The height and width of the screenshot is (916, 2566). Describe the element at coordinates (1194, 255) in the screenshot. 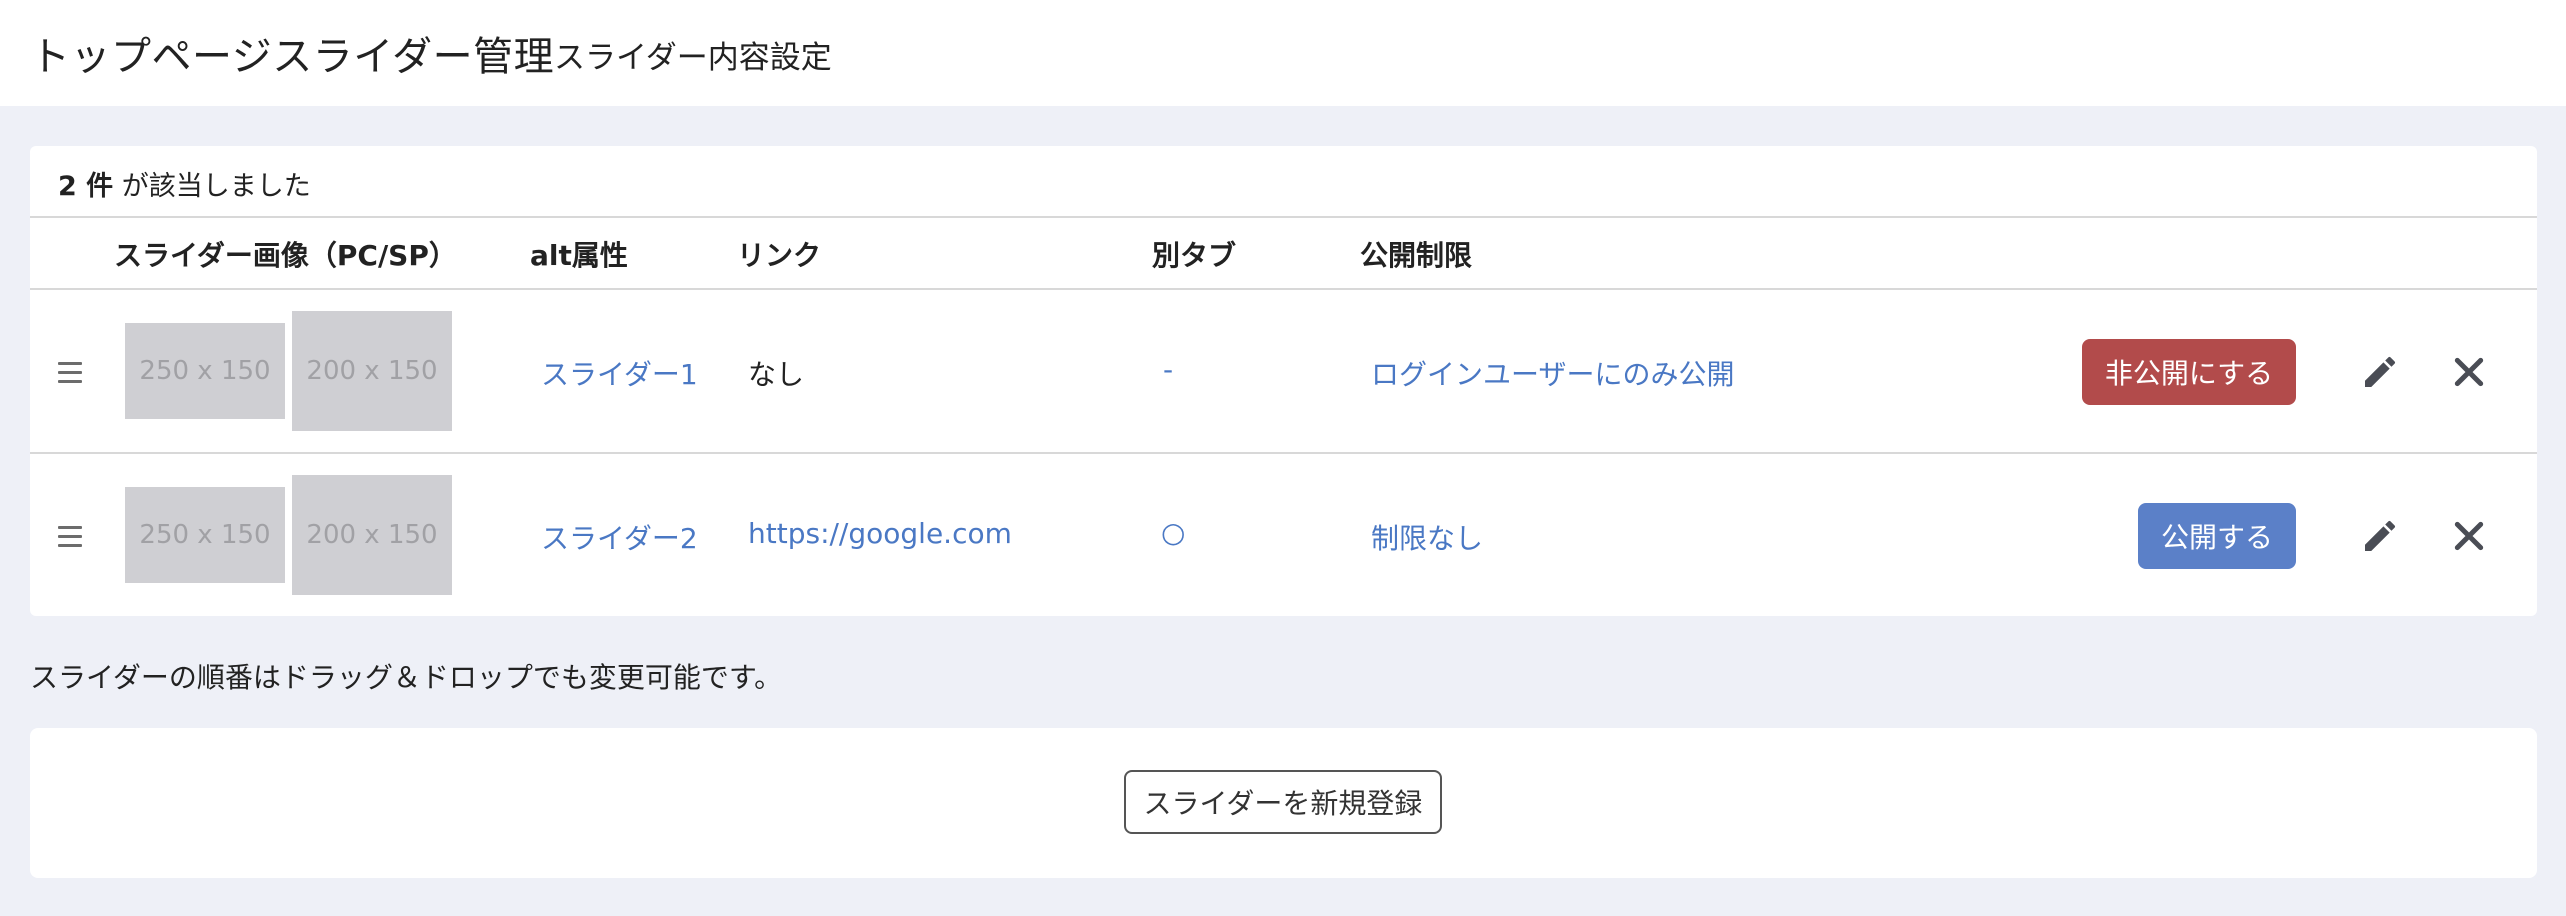

I see `column-header-new-tab: 別タブ` at that location.